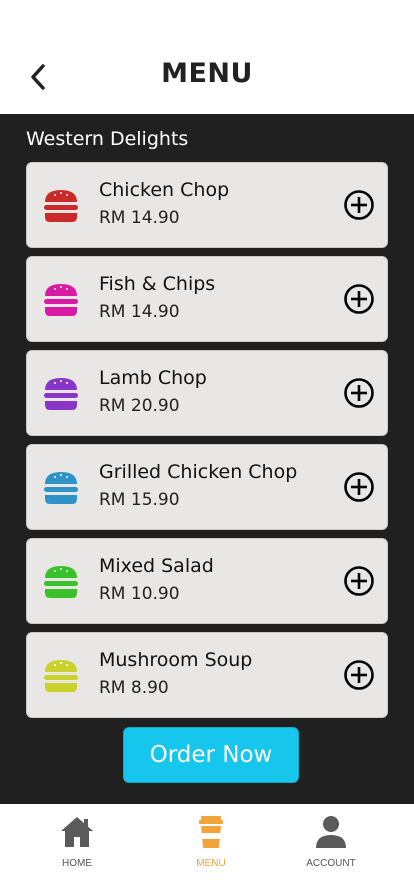 This screenshot has width=414, height=896. I want to click on menu-item-card: Mixed Salad RM 10.90, so click(207, 581).